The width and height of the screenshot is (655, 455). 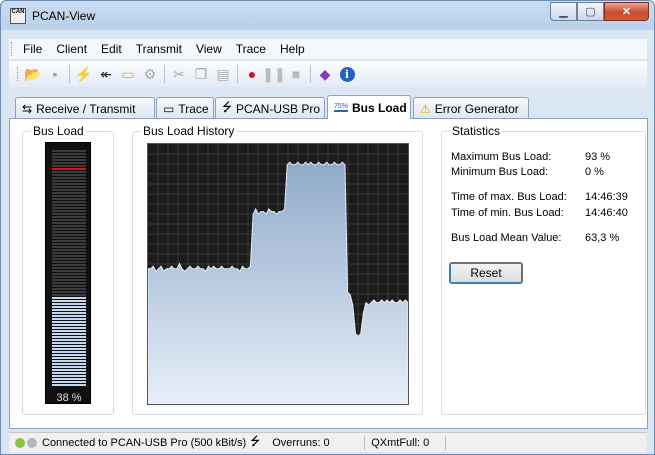 I want to click on toolbar-grip, so click(x=18, y=74).